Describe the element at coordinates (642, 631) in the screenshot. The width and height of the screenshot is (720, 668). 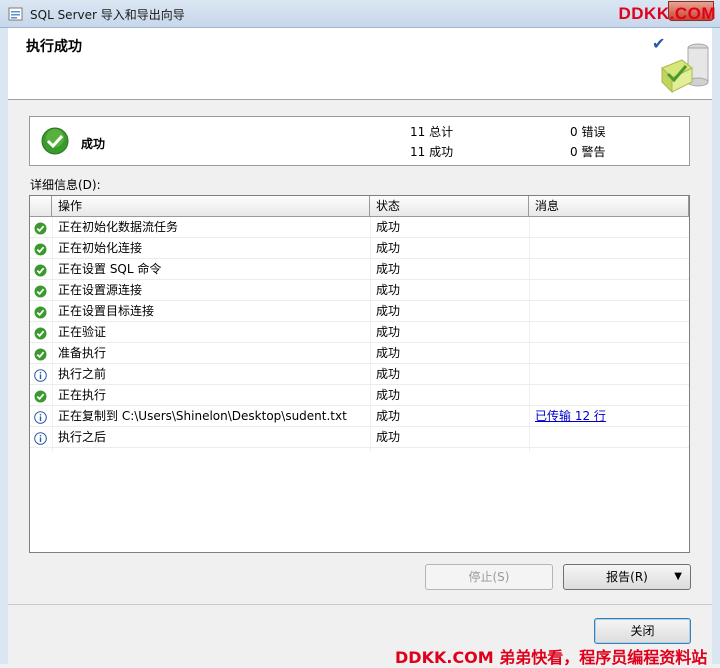
I see `close-button: 关闭` at that location.